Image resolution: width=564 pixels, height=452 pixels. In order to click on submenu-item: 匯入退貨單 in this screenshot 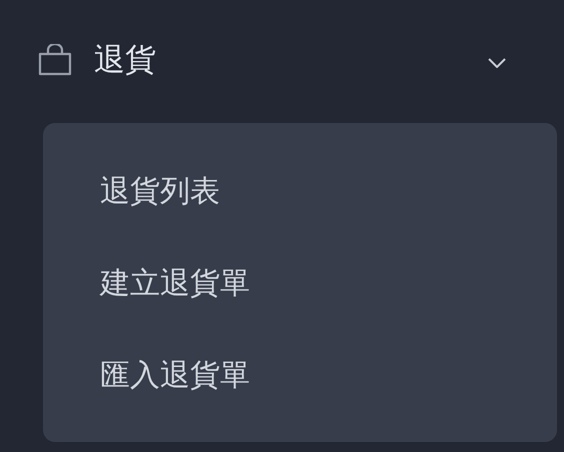, I will do `click(146, 376)`.